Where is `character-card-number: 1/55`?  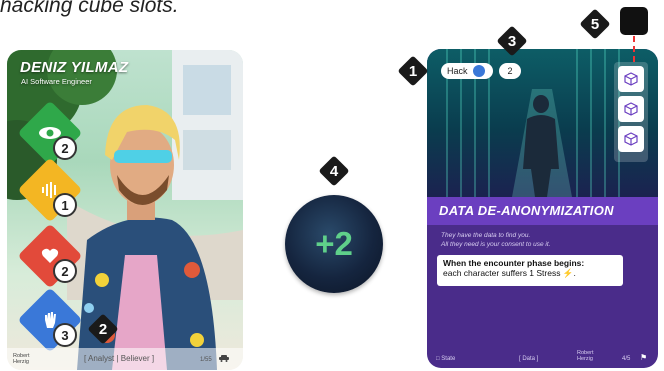
character-card-number: 1/55 is located at coordinates (206, 360).